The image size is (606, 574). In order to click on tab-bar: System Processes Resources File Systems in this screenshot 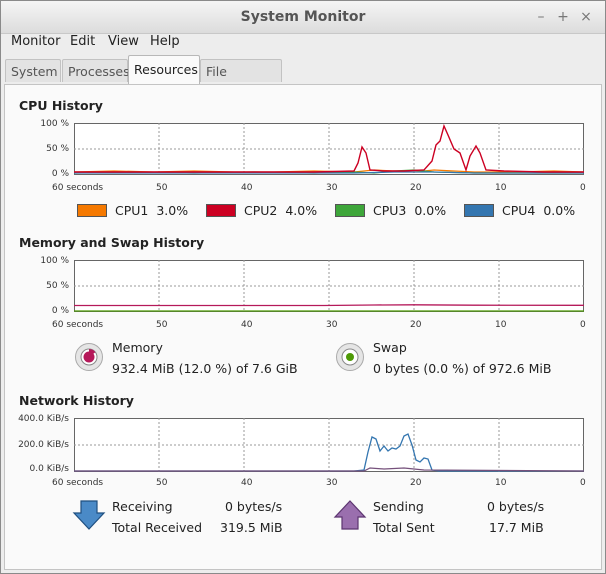, I will do `click(303, 78)`.